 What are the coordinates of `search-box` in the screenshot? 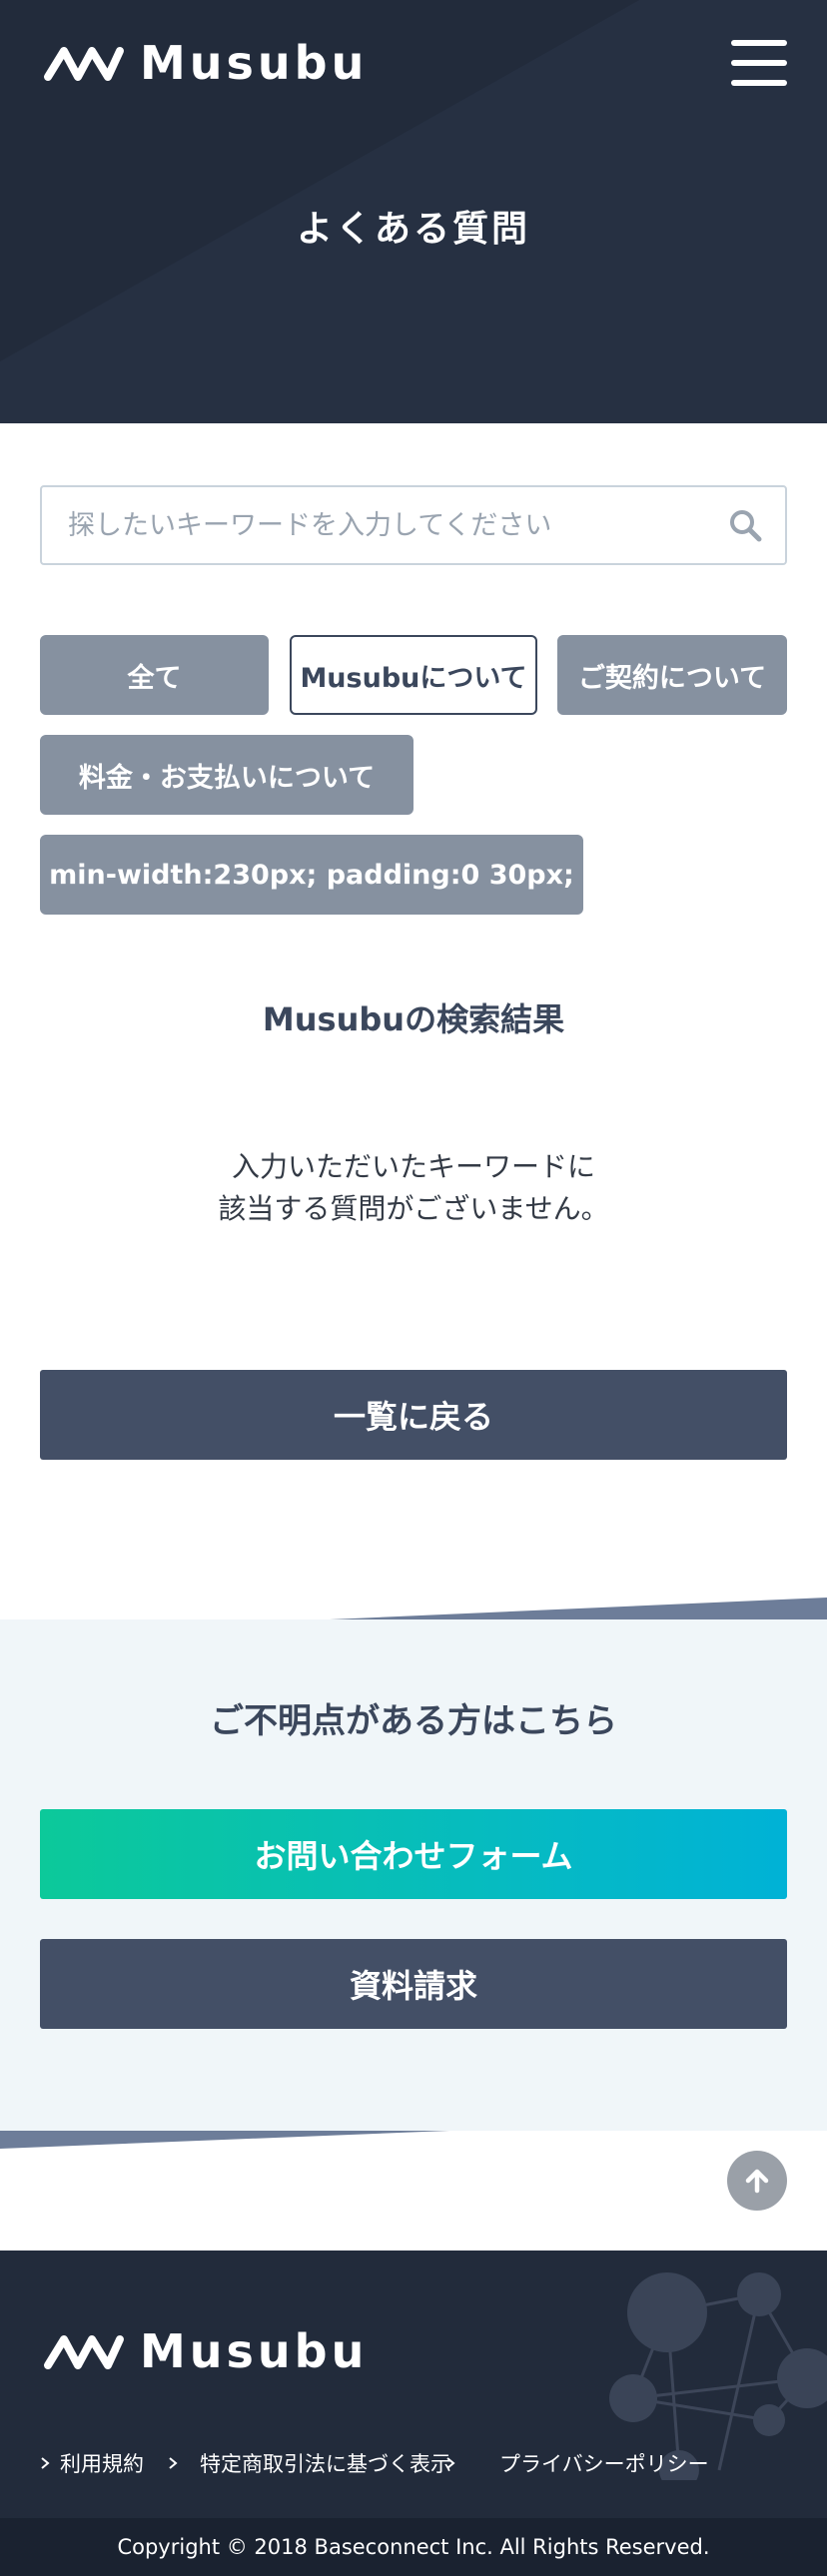 It's located at (413, 525).